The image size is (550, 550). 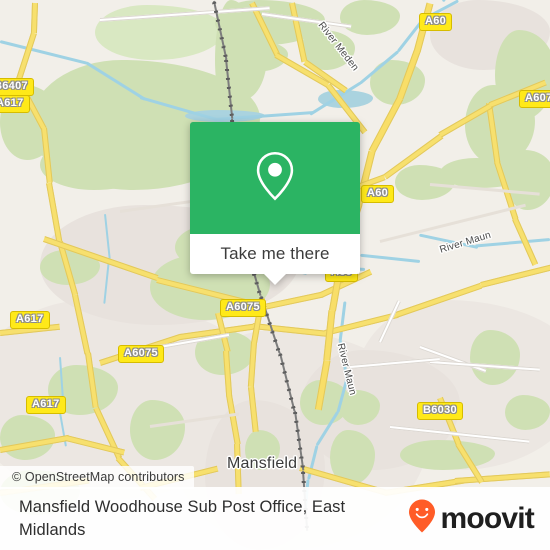 I want to click on moovit-wordmark: moovit, so click(x=487, y=518).